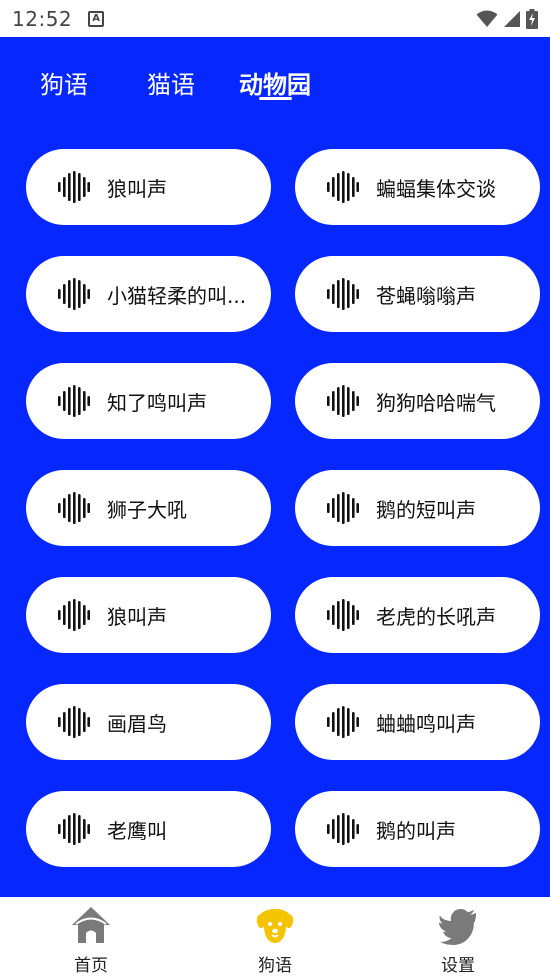  I want to click on tab-dog-language: 狗语, so click(64, 82).